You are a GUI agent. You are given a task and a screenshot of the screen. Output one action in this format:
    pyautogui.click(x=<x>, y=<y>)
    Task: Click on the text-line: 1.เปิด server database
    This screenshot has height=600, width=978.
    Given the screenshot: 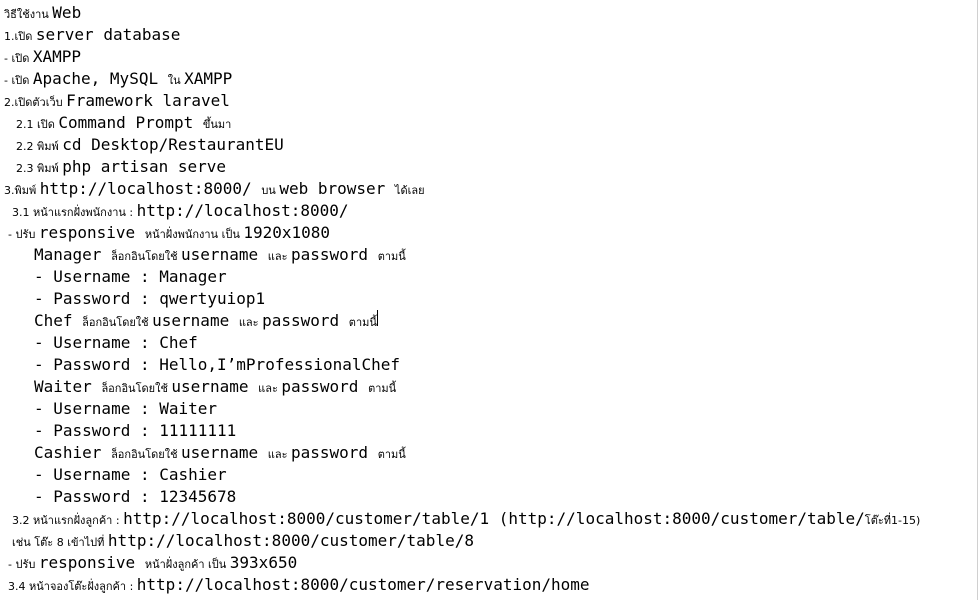 What is the action you would take?
    pyautogui.click(x=92, y=35)
    